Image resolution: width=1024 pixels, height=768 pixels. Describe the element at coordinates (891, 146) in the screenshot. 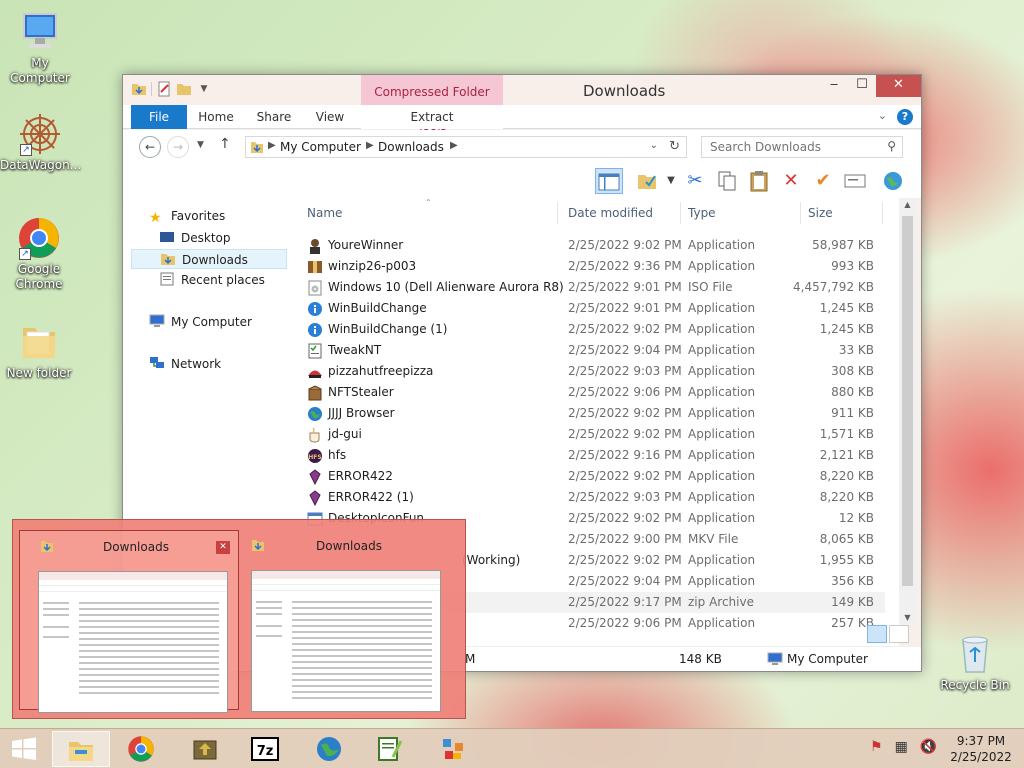

I see `search-icon: ⚲` at that location.